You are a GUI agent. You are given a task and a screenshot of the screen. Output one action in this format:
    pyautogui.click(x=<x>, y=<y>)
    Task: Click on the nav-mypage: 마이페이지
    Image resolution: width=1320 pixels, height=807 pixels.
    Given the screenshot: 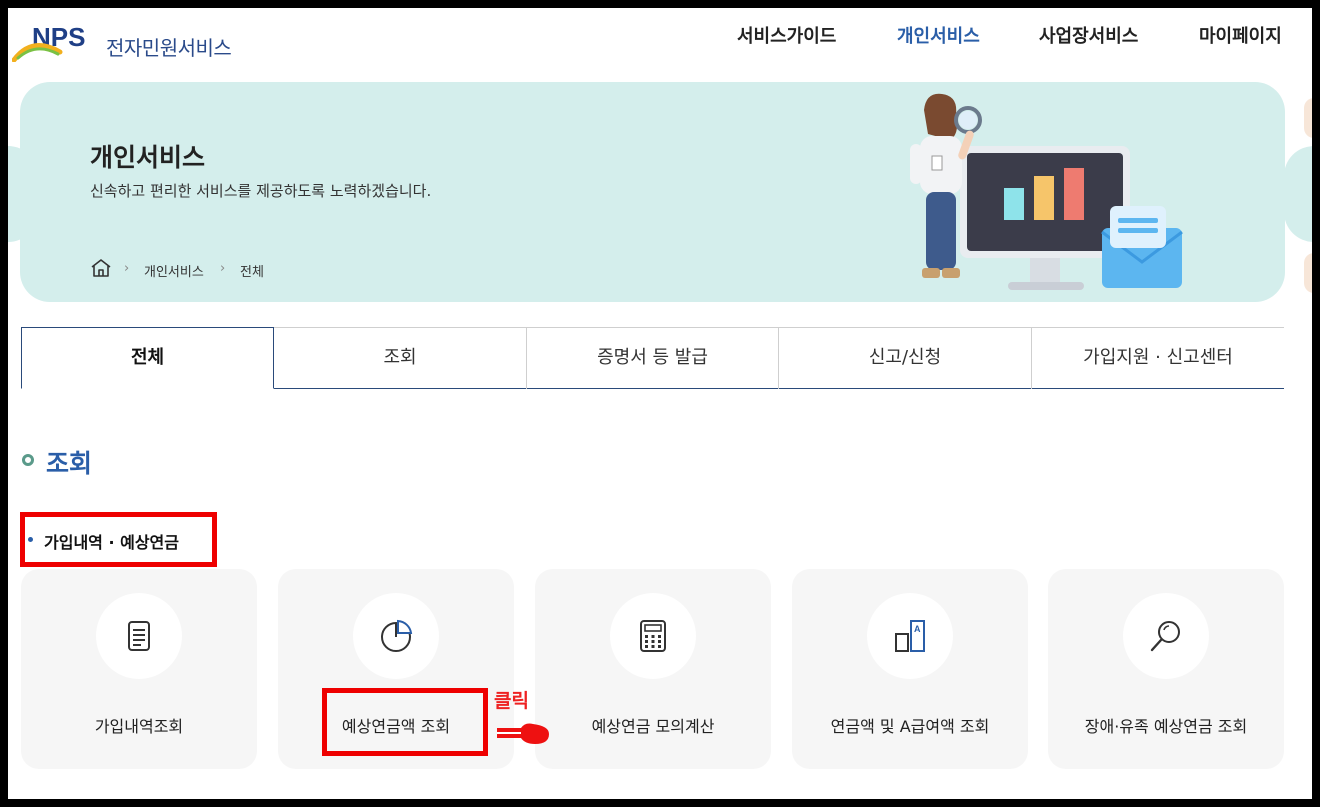 What is the action you would take?
    pyautogui.click(x=1240, y=35)
    